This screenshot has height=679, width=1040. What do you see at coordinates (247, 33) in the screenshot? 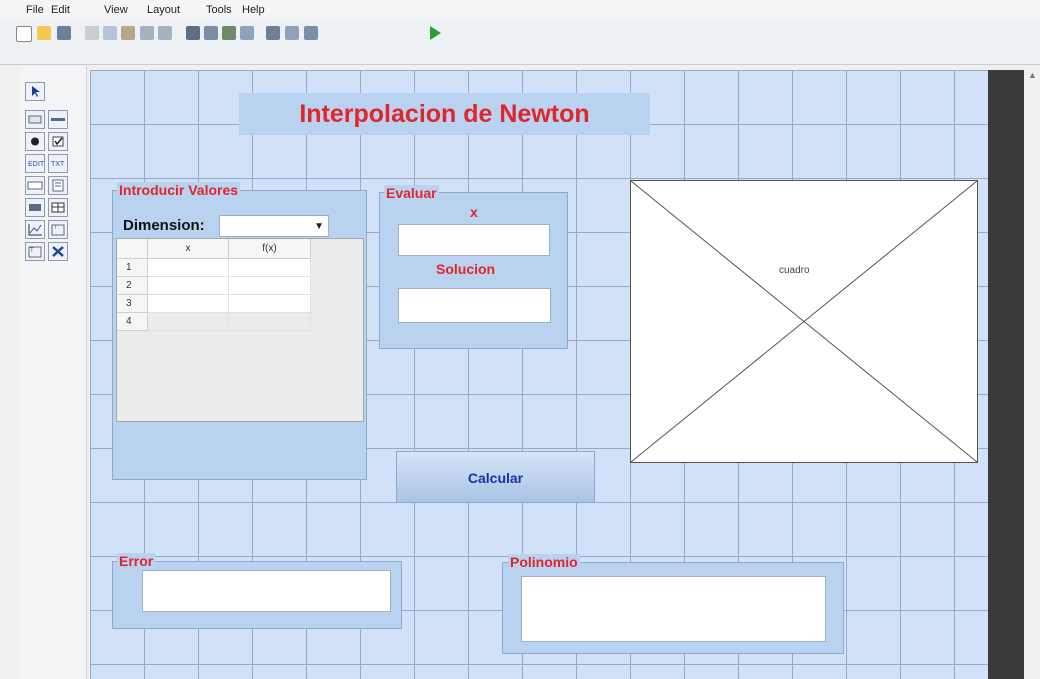
I see `object-browser-icon` at bounding box center [247, 33].